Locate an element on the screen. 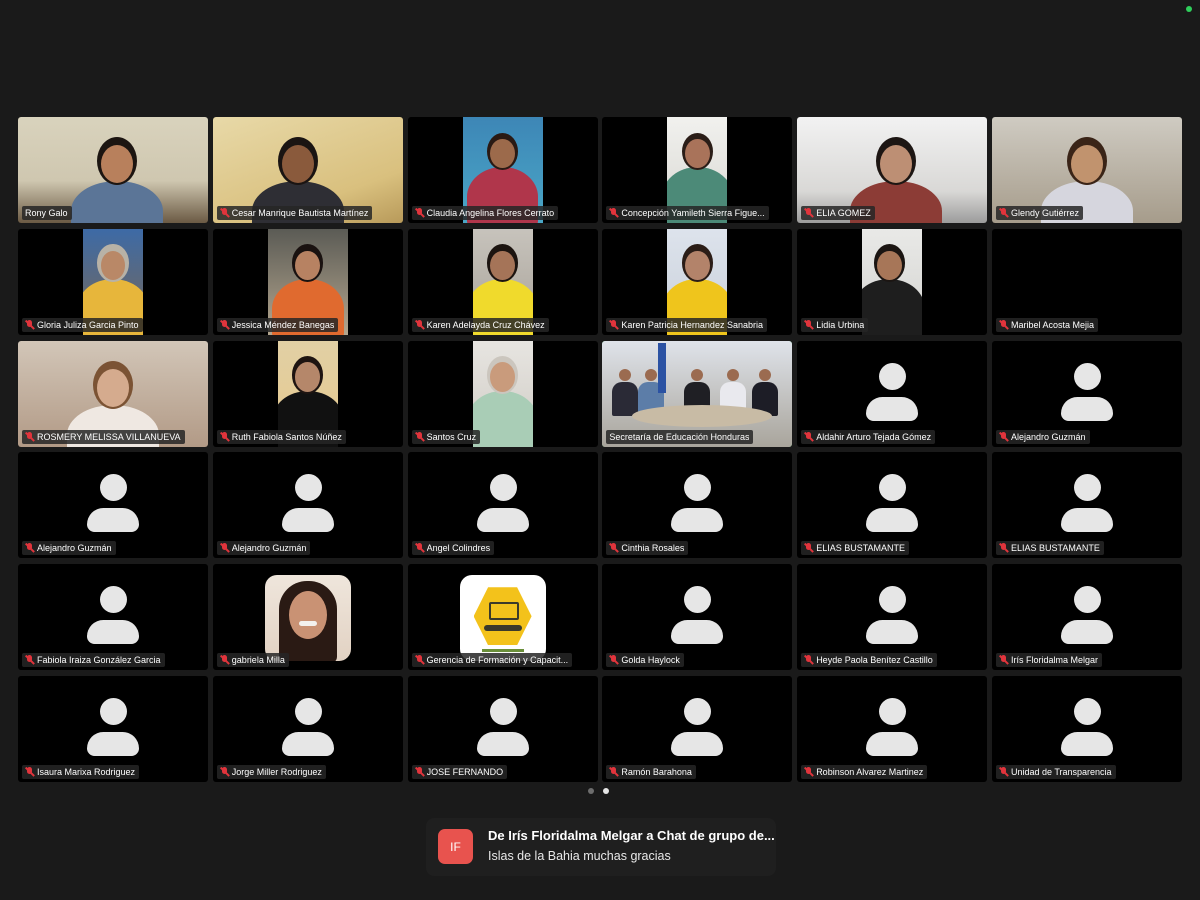 This screenshot has height=900, width=1200. participant-tile-2: Cesar Manrique Bautista Martínez is located at coordinates (307, 170).